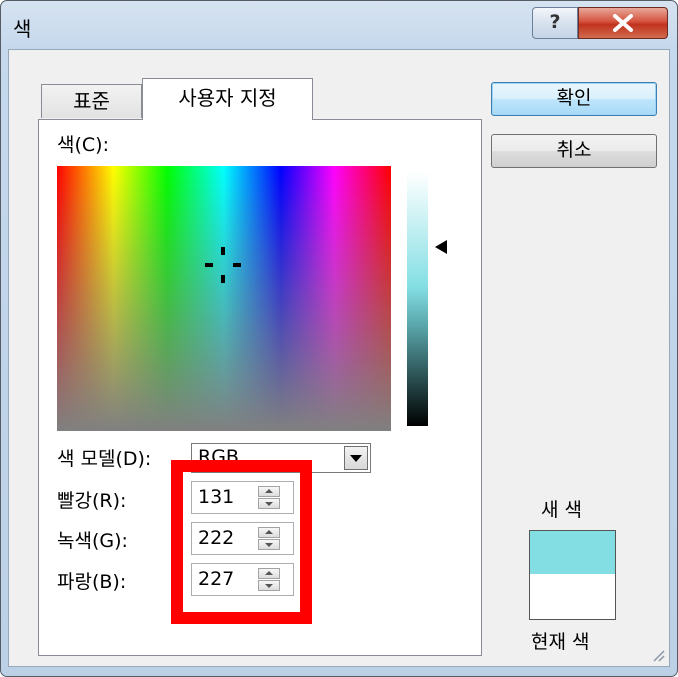 The height and width of the screenshot is (677, 678). Describe the element at coordinates (91, 101) in the screenshot. I see `tab-standard: 표준` at that location.